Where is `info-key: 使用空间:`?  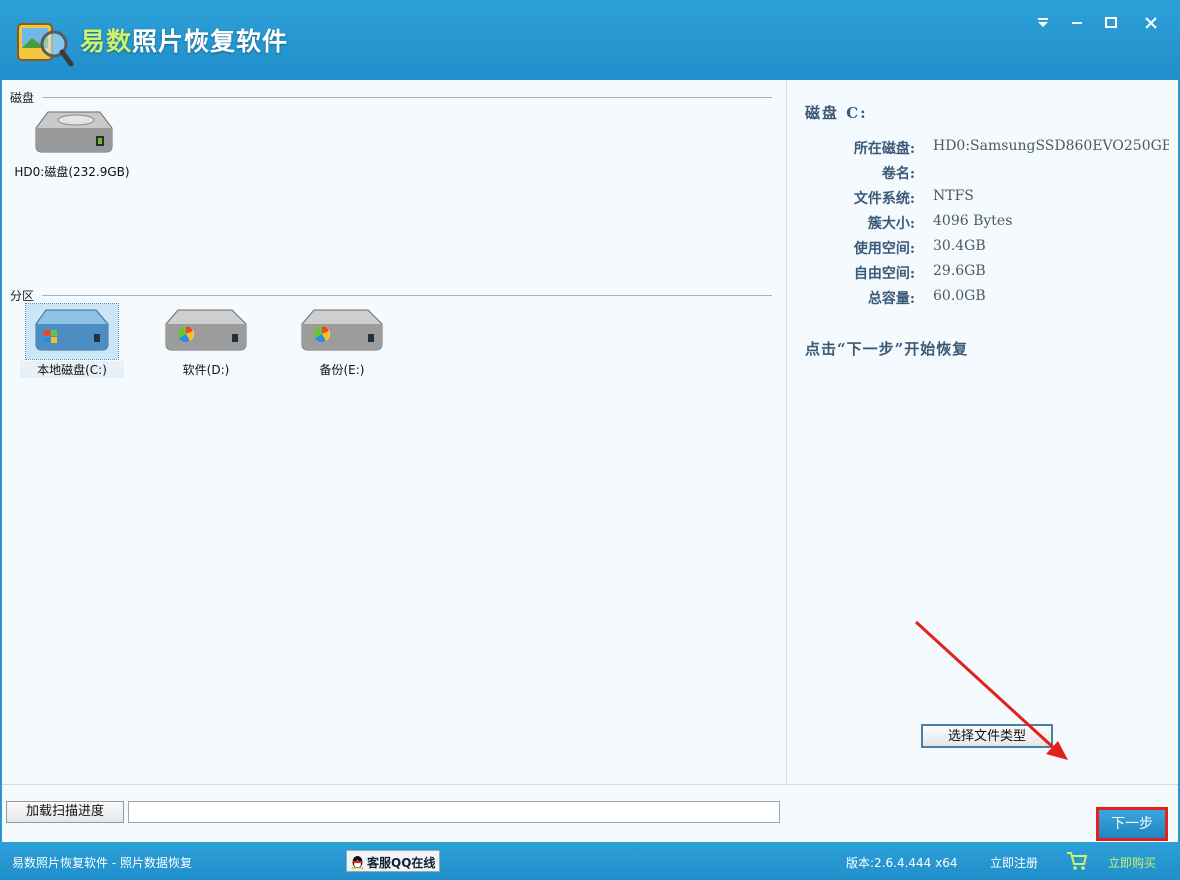 info-key: 使用空间: is located at coordinates (884, 249).